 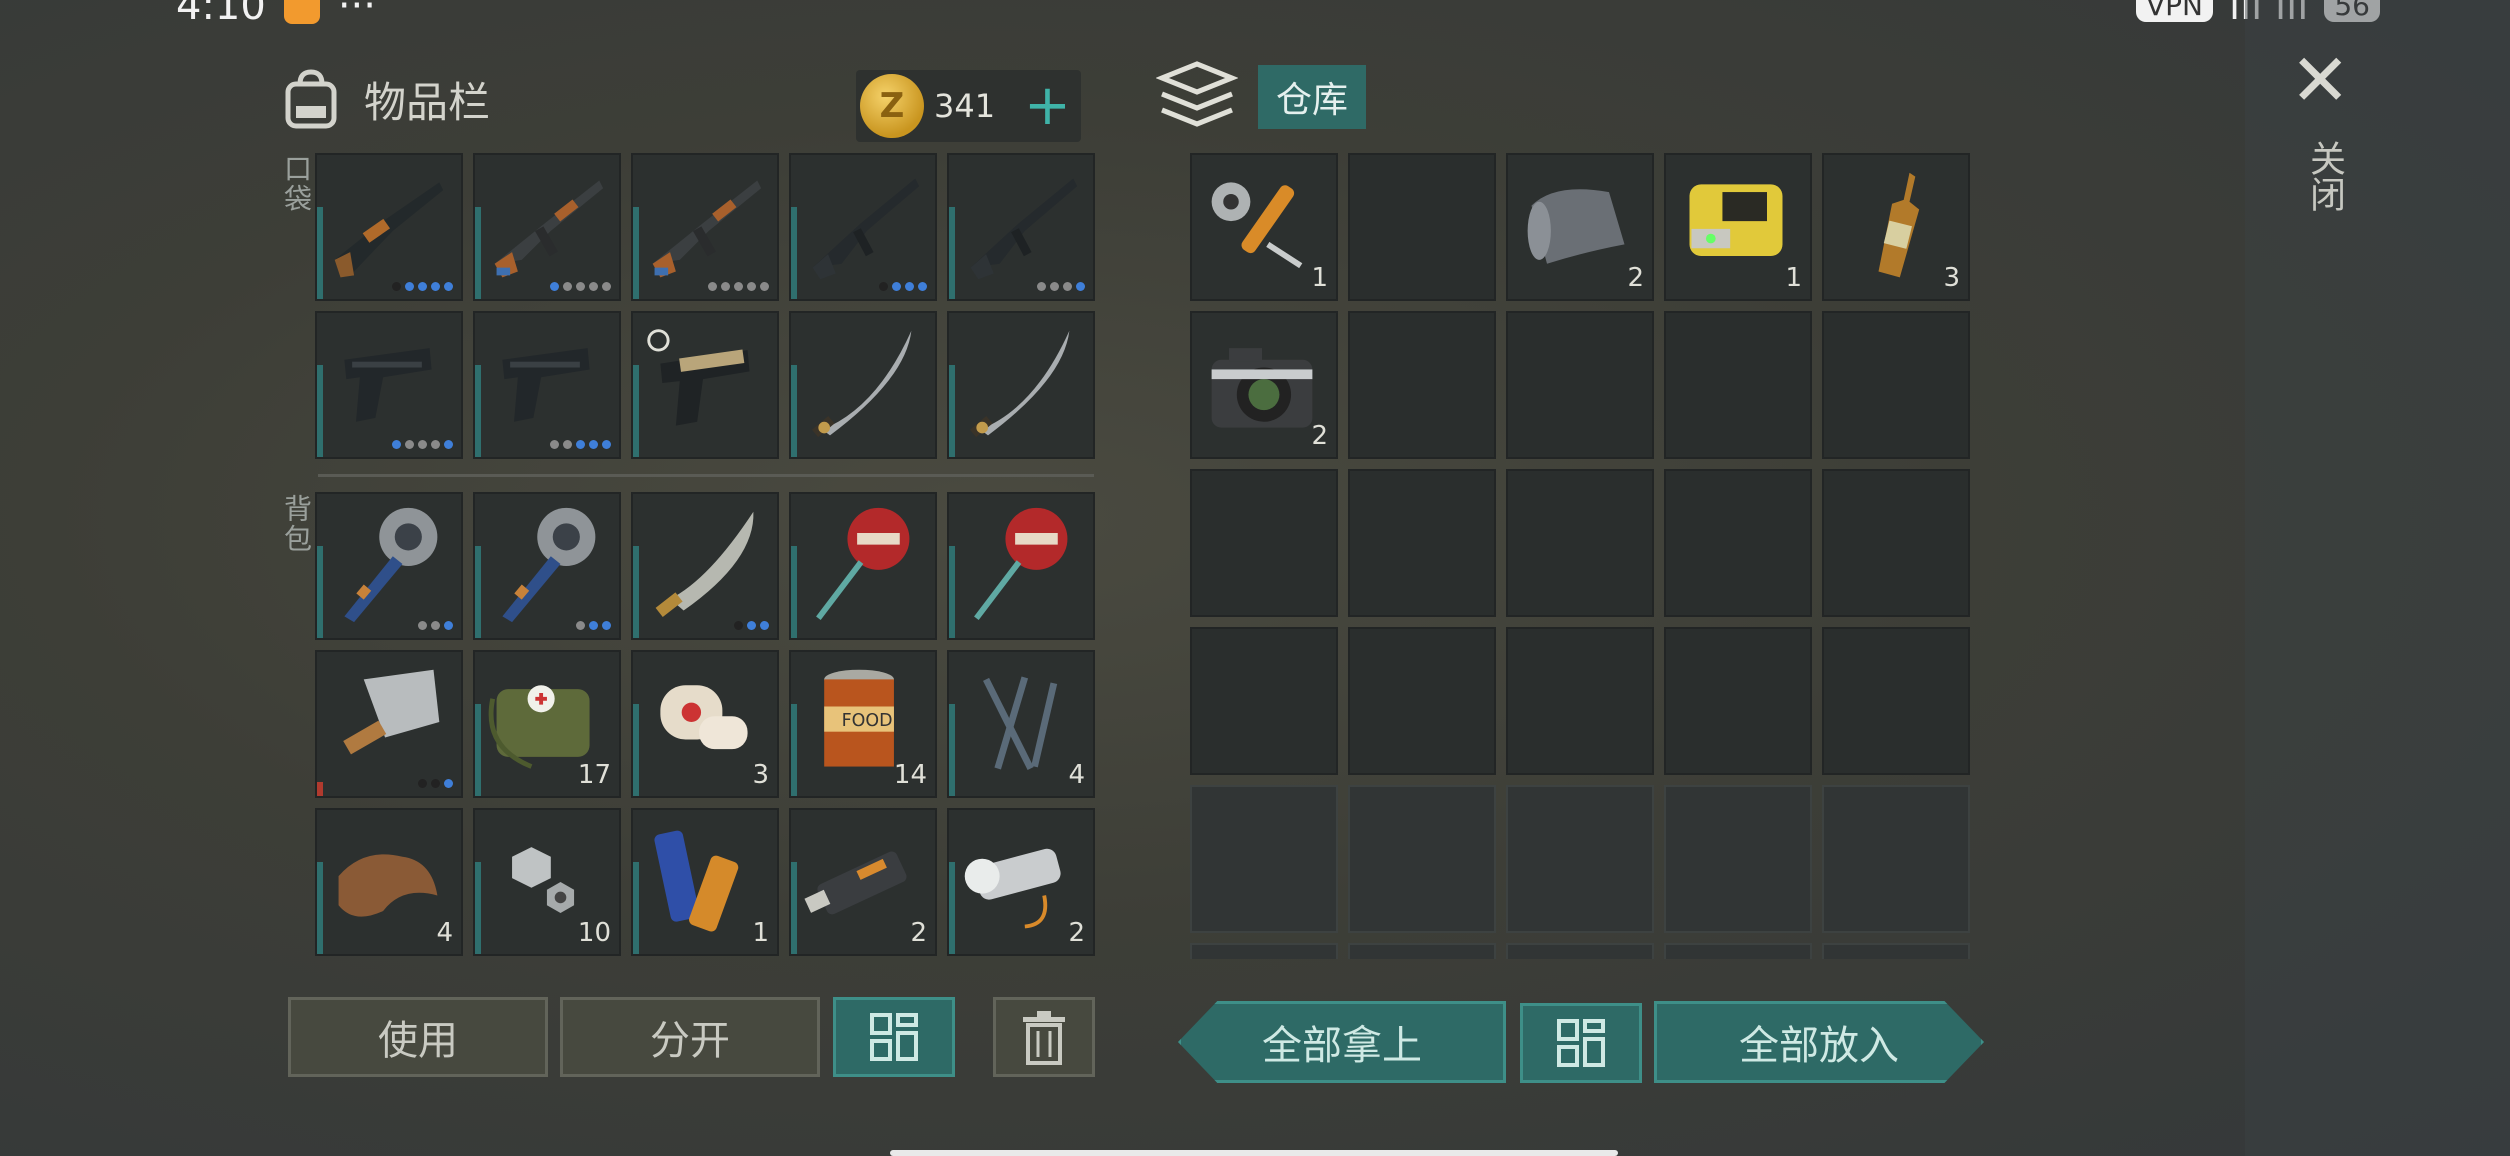 What do you see at coordinates (296, 524) in the screenshot?
I see `backpack-label: 背包` at bounding box center [296, 524].